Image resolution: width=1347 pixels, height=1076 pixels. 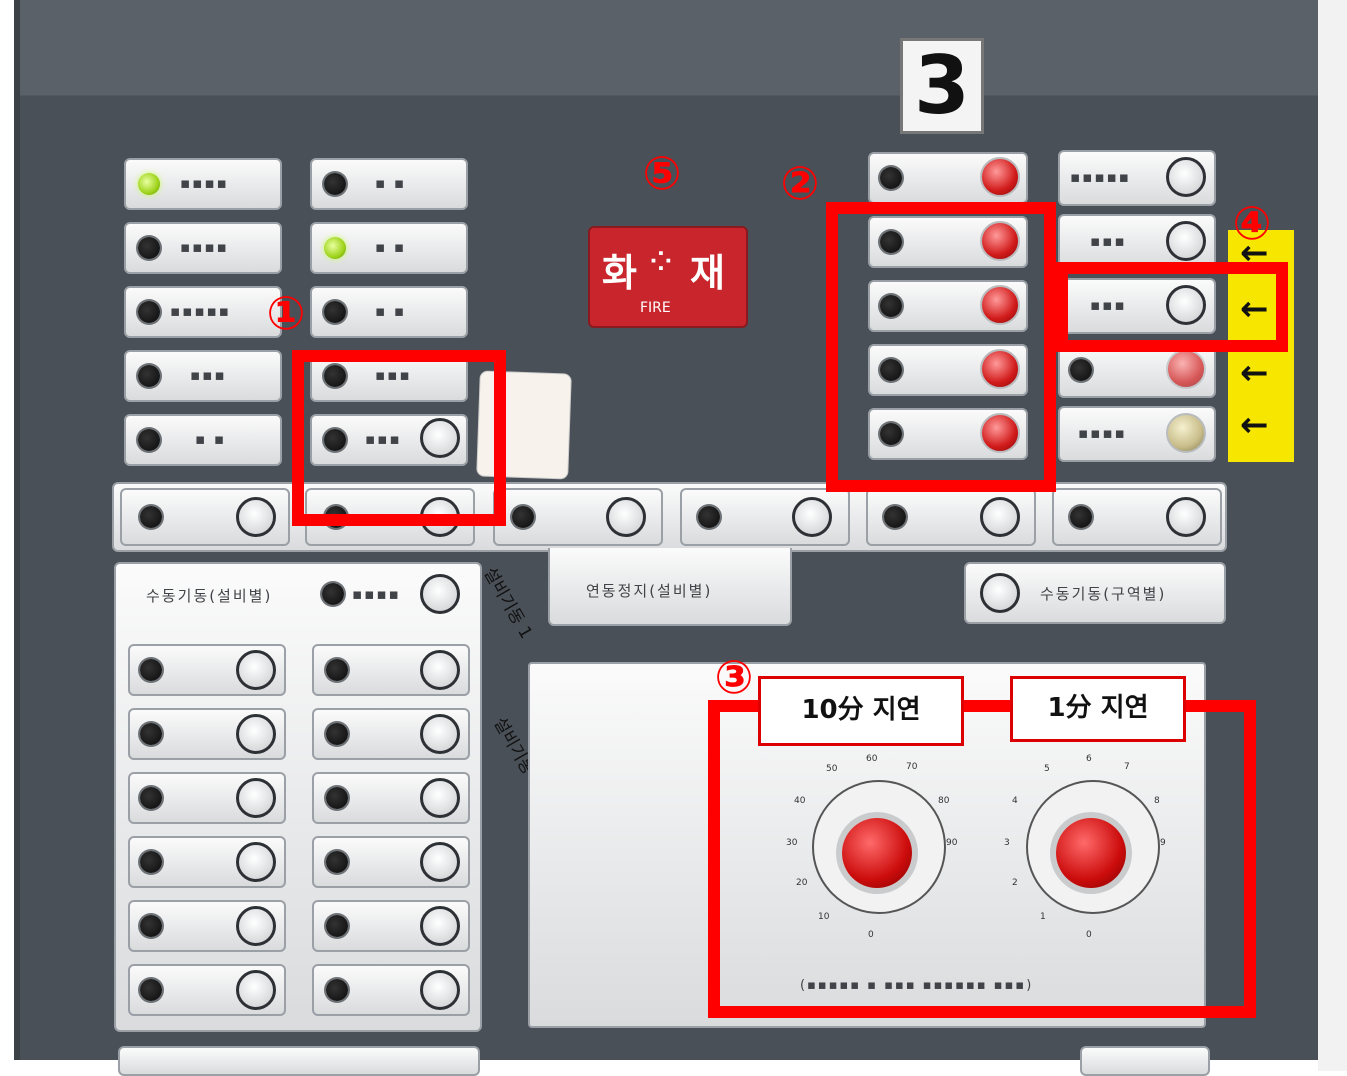 What do you see at coordinates (256, 862) in the screenshot?
I see `manual-button-l4` at bounding box center [256, 862].